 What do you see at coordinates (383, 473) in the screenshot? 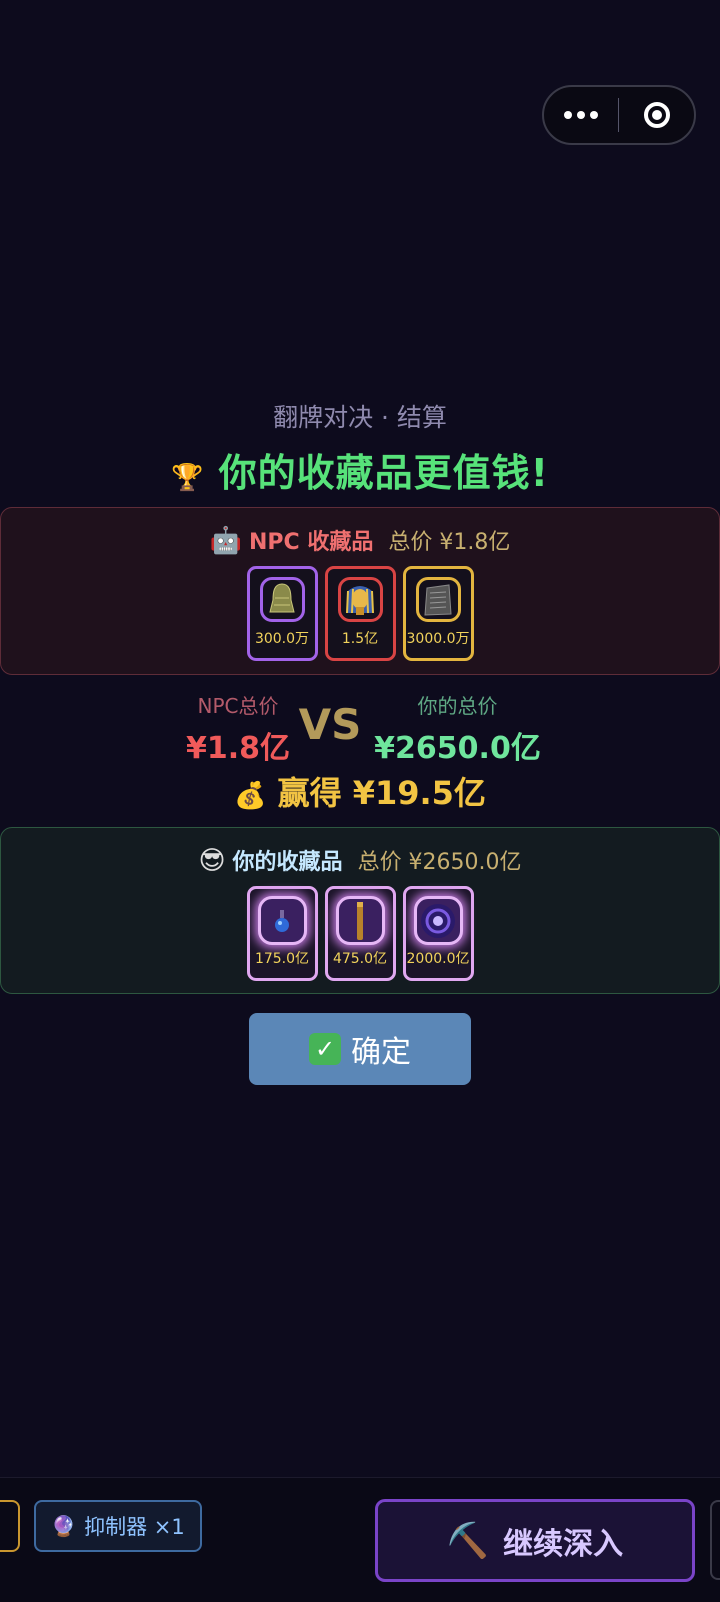
I see `headline-text: 你的收藏品更值钱!` at bounding box center [383, 473].